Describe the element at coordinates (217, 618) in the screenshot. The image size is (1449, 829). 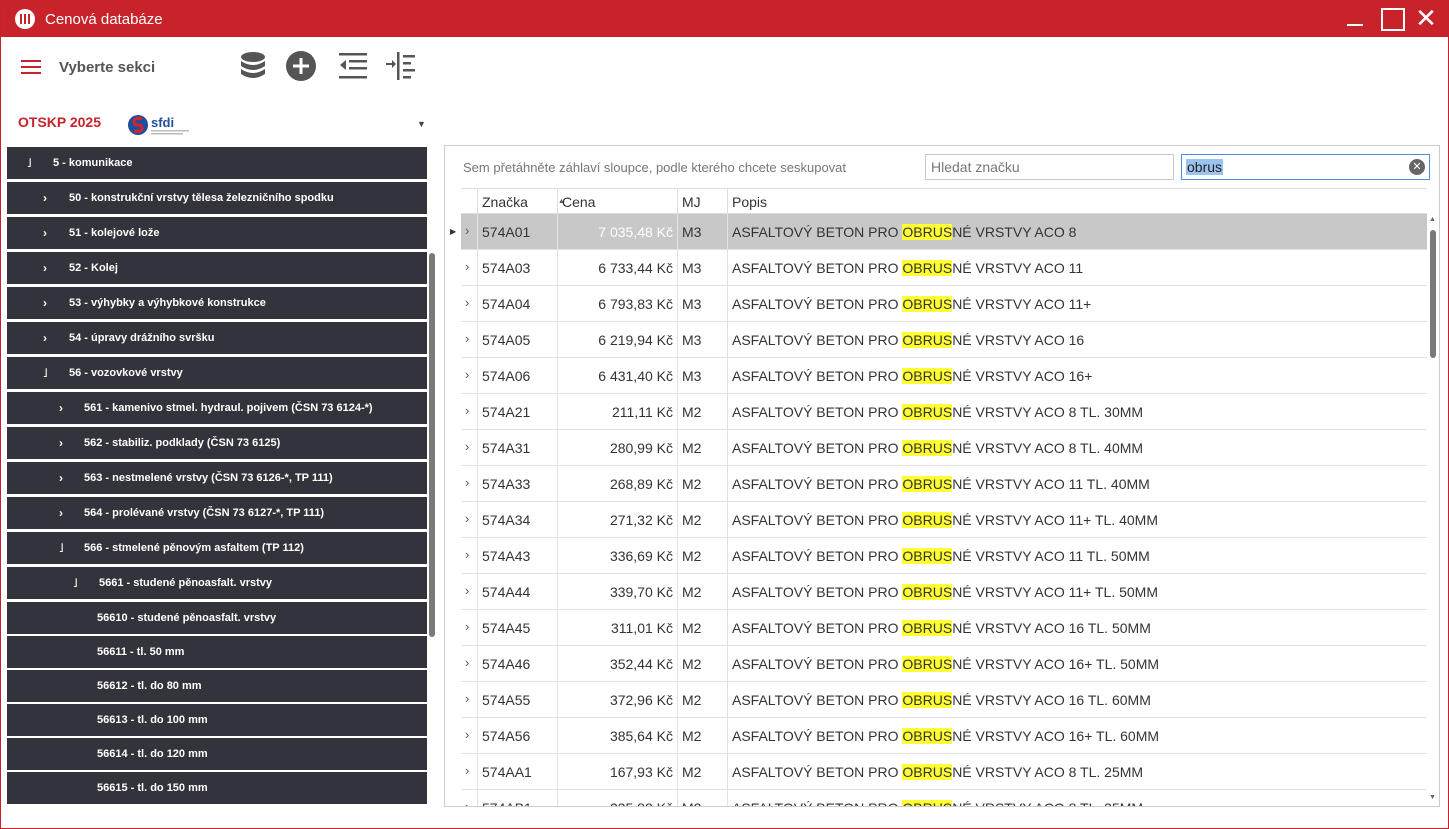
I see `tree-item: 56610 - studené pěnoasfalt. vrstvy` at that location.